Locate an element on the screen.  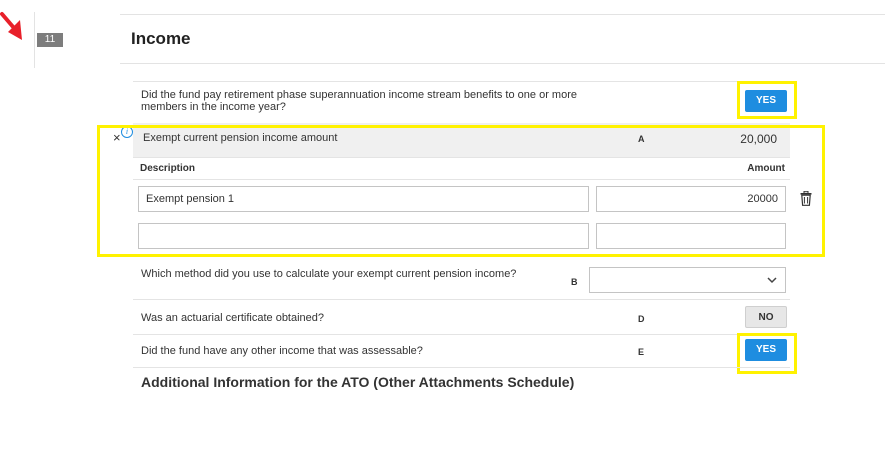
red-arrow-icon is located at coordinates (11, 26).